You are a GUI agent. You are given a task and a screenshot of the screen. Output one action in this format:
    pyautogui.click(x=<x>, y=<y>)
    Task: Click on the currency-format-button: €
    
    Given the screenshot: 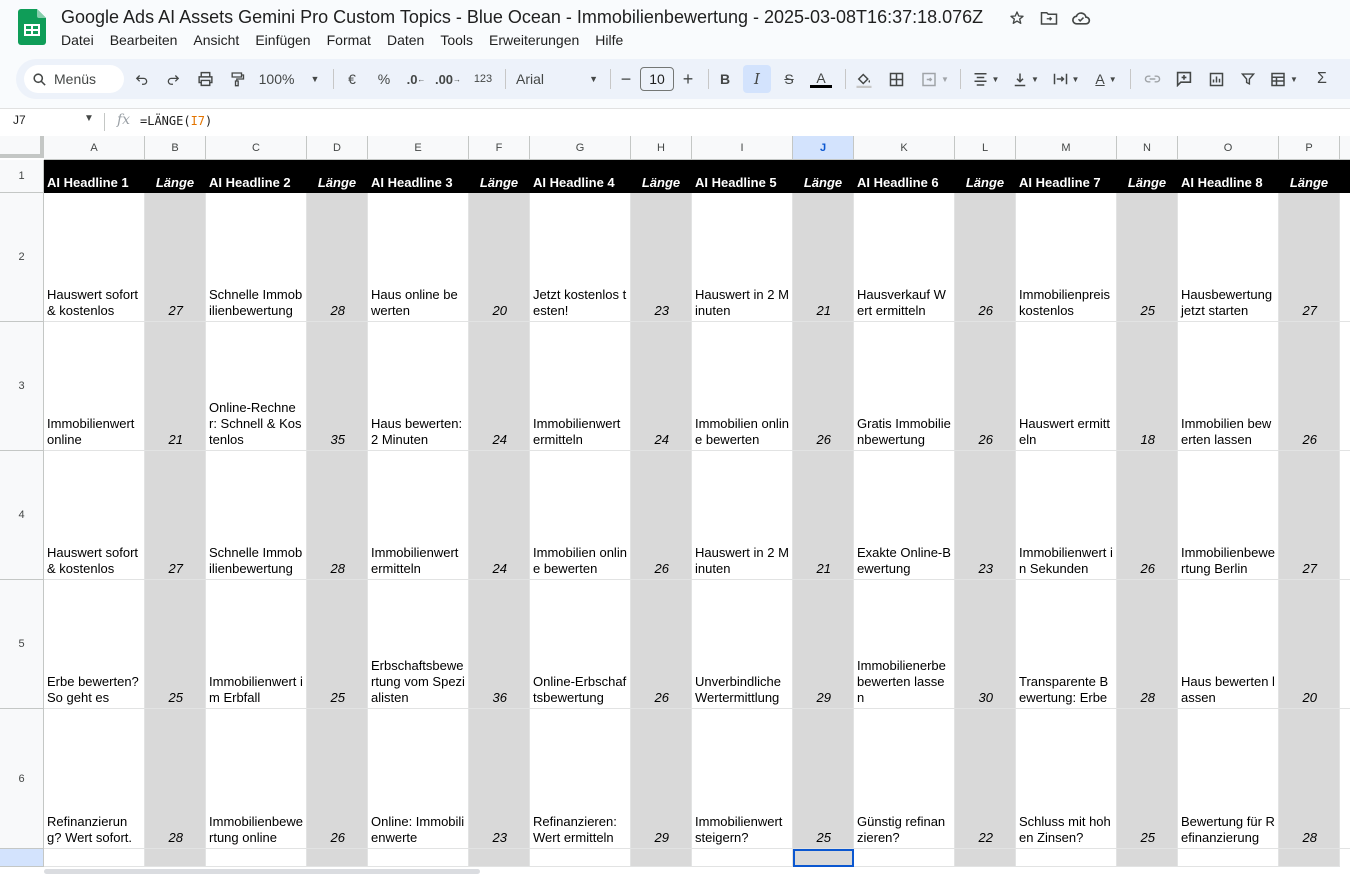 What is the action you would take?
    pyautogui.click(x=352, y=79)
    